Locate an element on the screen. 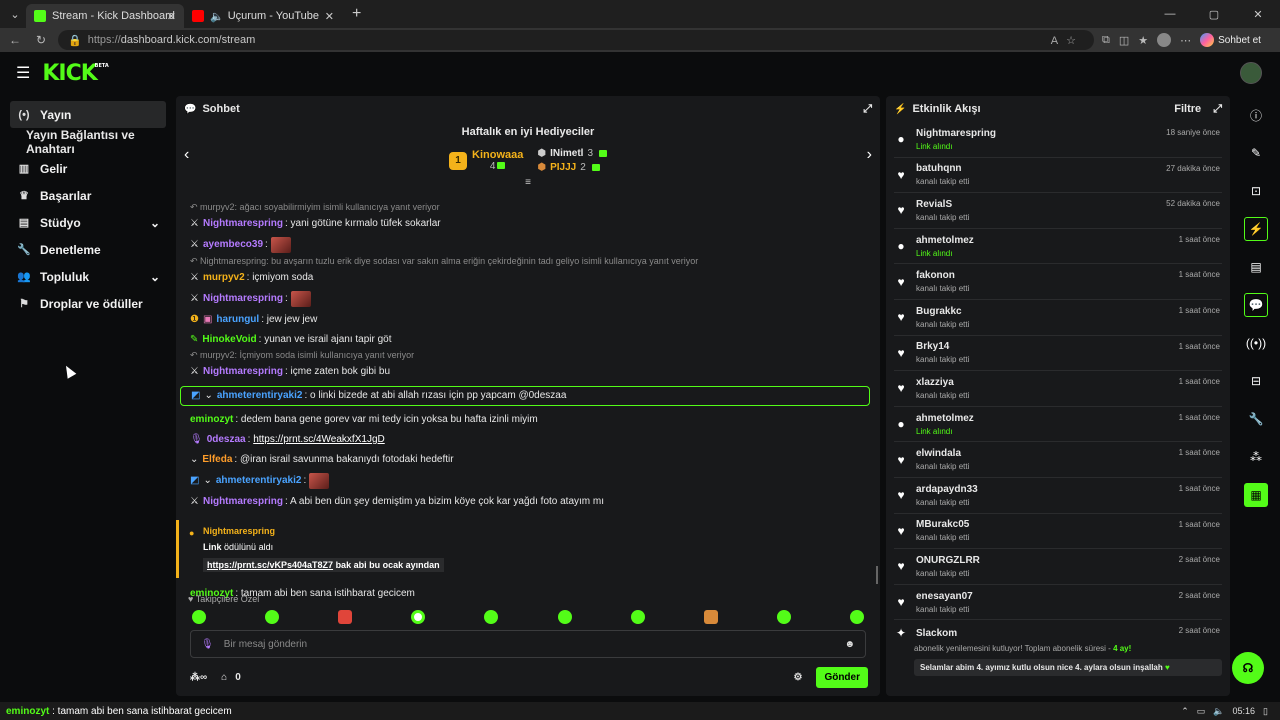 The image size is (1280, 720). volume-icon: 🔈 is located at coordinates (1218, 711).